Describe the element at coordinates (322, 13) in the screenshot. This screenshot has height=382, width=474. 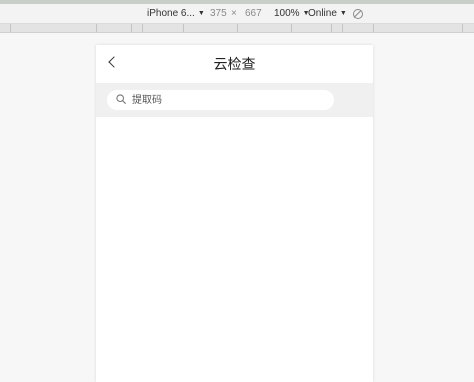
I see `network-select-label: Online` at that location.